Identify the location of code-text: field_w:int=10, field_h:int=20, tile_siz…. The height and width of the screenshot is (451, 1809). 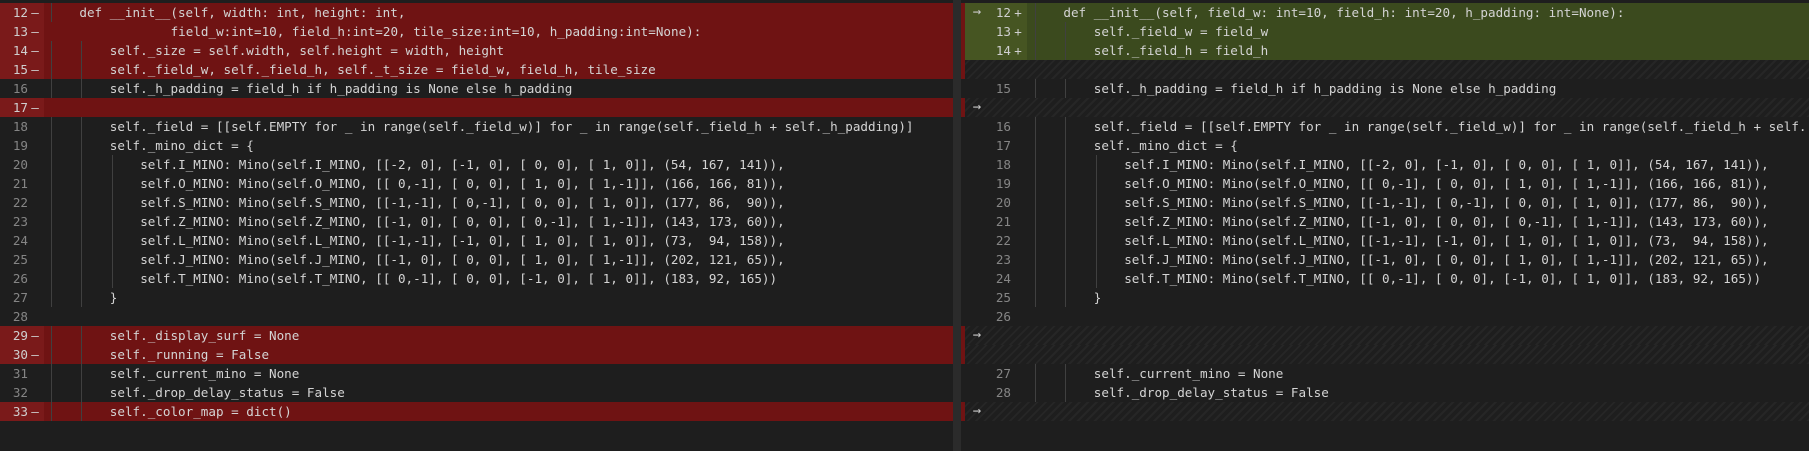
(436, 31).